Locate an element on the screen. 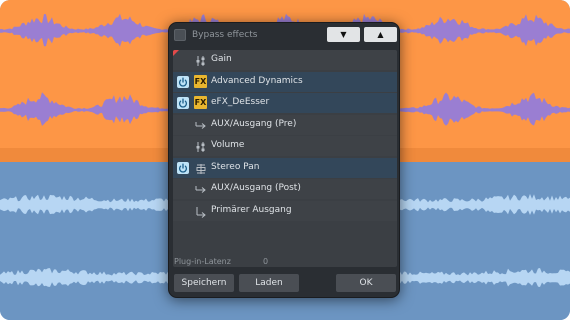 The image size is (570, 320). triangle-up-icon: ▲ is located at coordinates (380, 34).